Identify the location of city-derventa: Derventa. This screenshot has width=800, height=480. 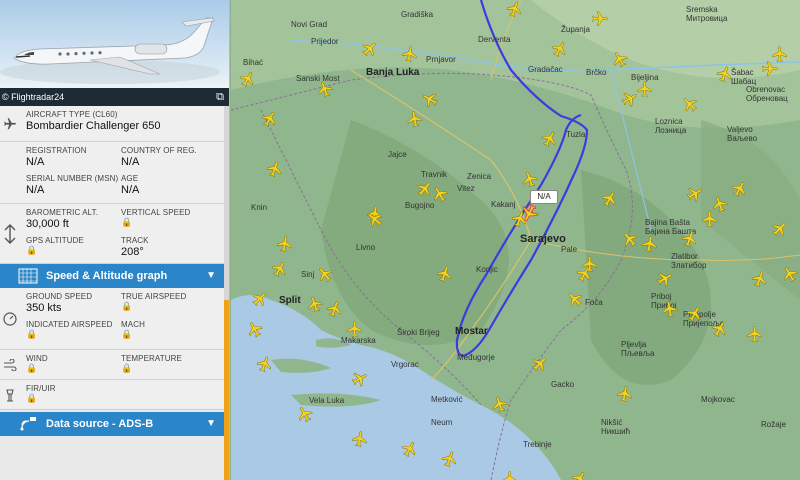
(494, 39).